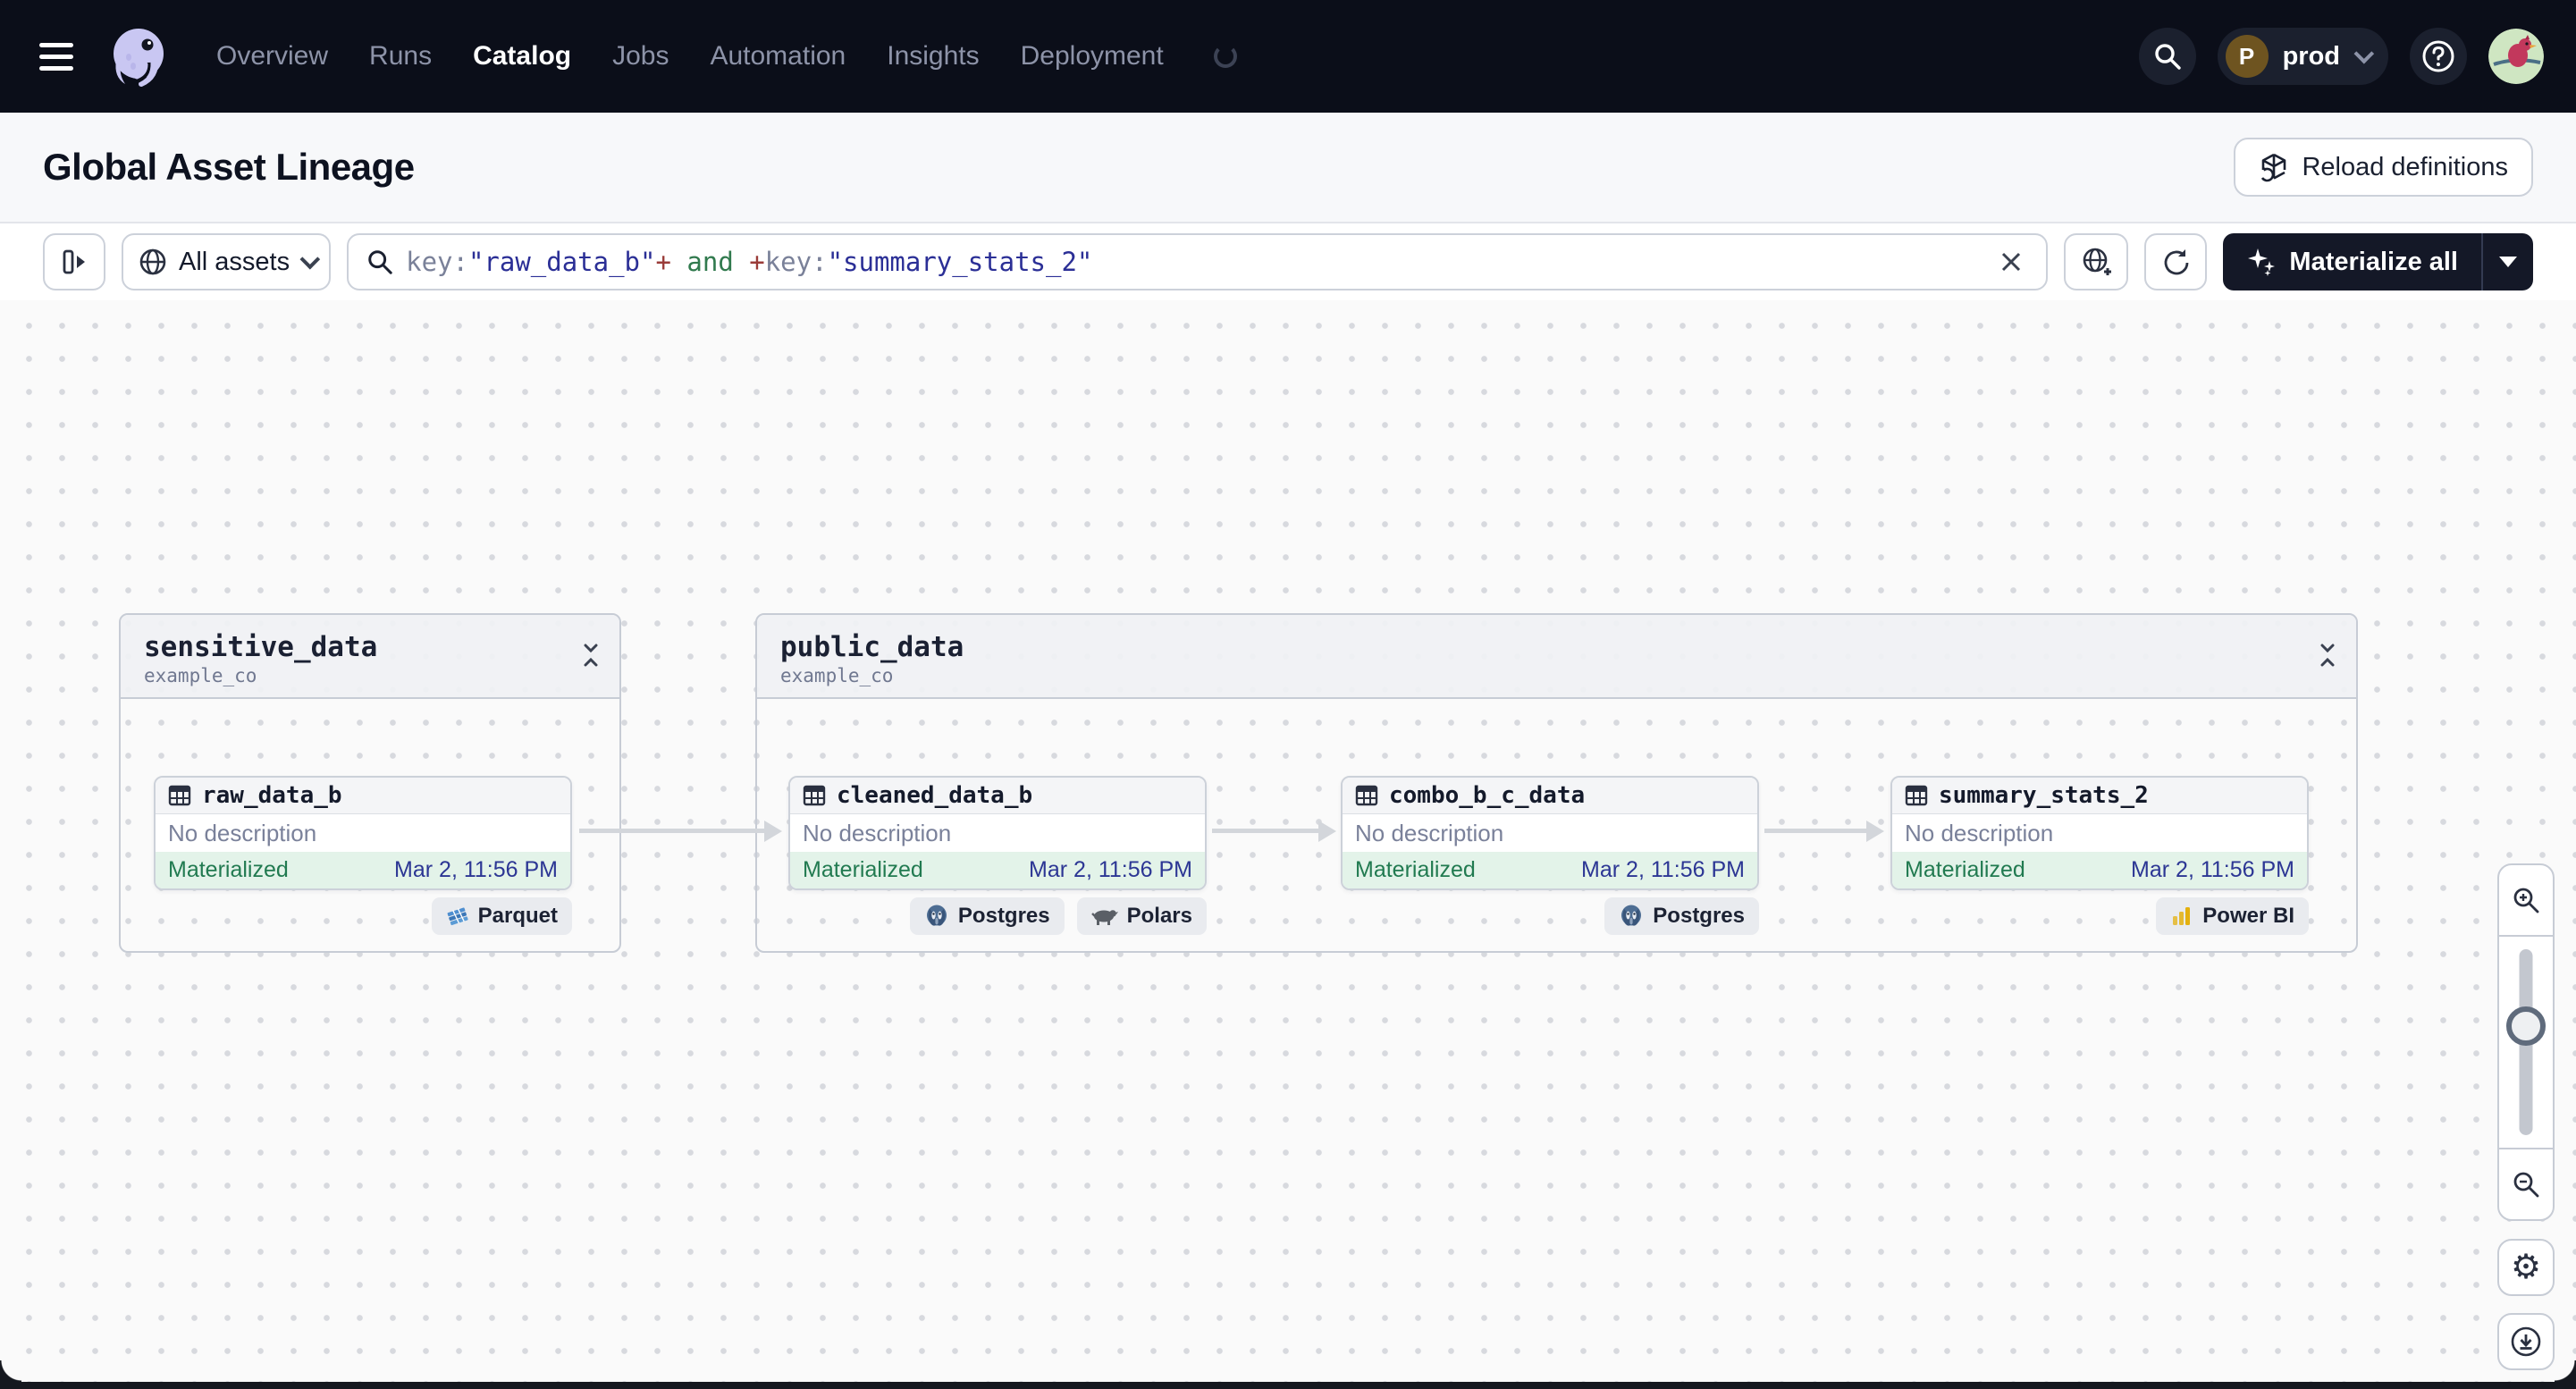 This screenshot has width=2576, height=1389. I want to click on panel-toggle-icon, so click(74, 261).